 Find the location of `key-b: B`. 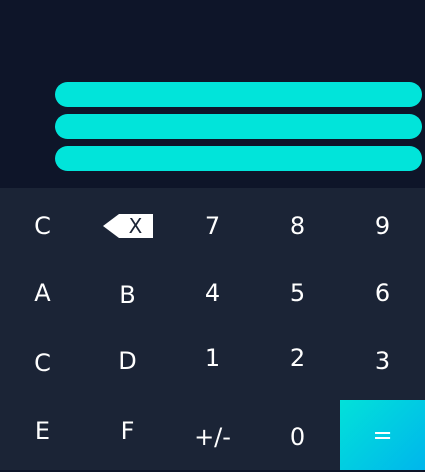

key-b: B is located at coordinates (127, 295).